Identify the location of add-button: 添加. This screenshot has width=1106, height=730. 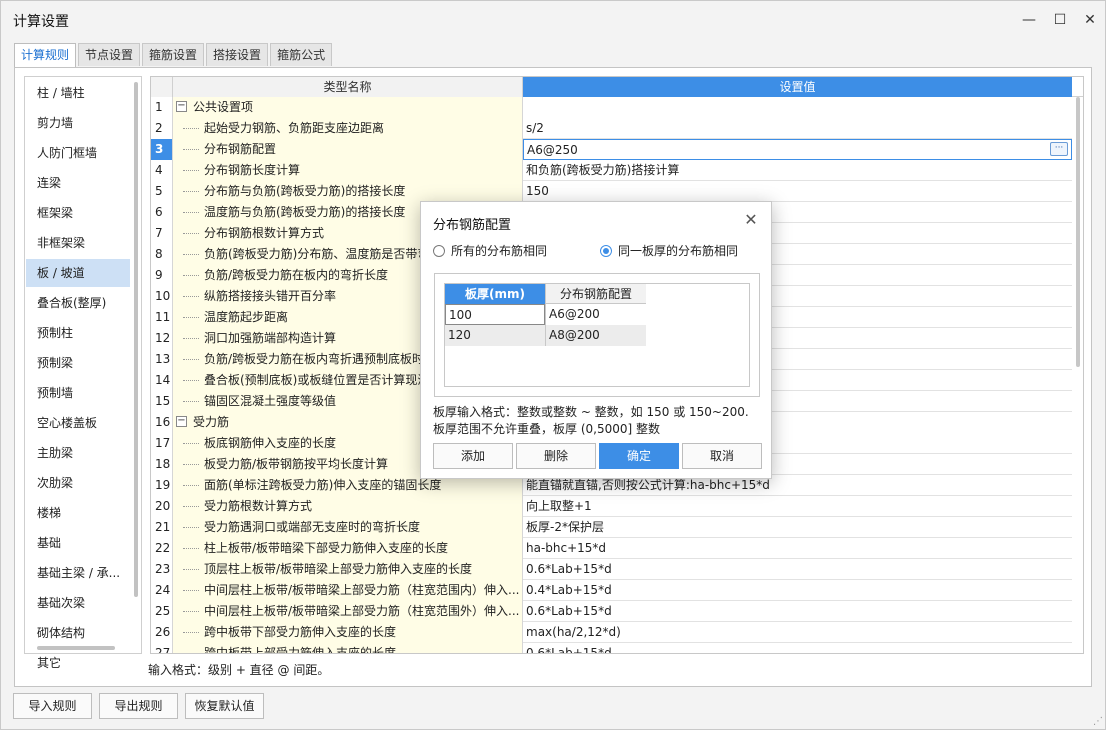
(473, 456).